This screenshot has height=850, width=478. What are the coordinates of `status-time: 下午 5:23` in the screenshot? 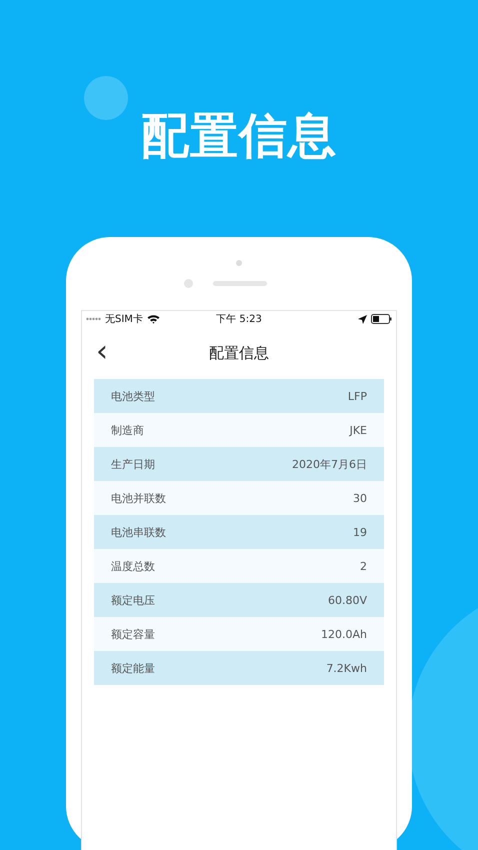 It's located at (239, 319).